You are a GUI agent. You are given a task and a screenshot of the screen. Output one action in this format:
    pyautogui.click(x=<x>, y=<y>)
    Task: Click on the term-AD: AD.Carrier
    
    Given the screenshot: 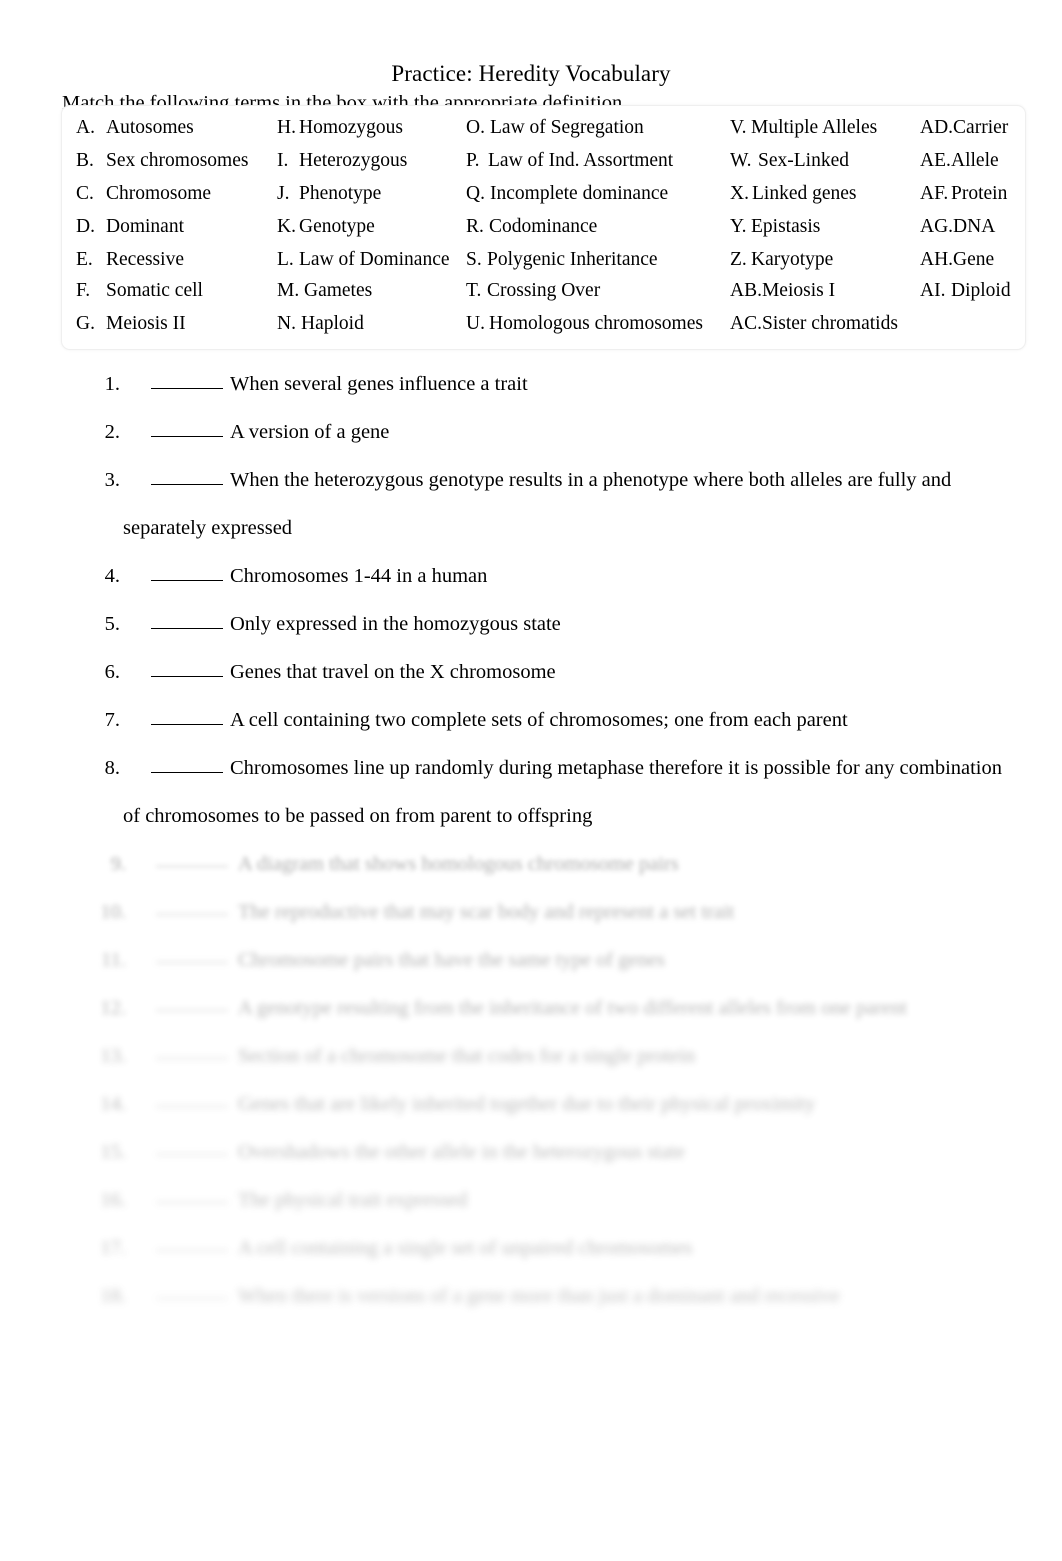 What is the action you would take?
    pyautogui.click(x=964, y=128)
    